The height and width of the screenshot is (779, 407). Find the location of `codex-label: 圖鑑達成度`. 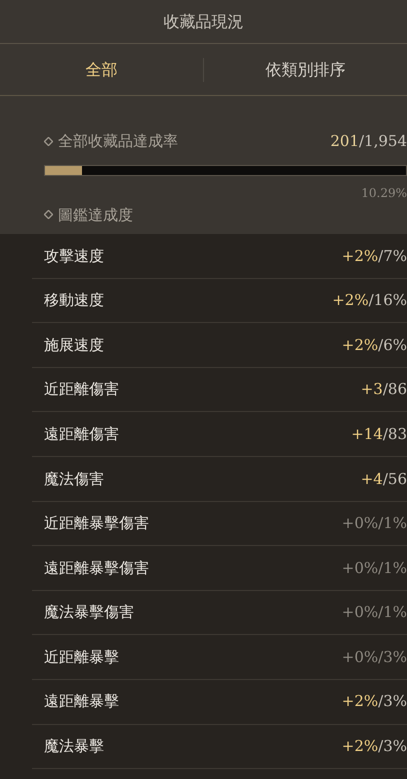

codex-label: 圖鑑達成度 is located at coordinates (95, 215).